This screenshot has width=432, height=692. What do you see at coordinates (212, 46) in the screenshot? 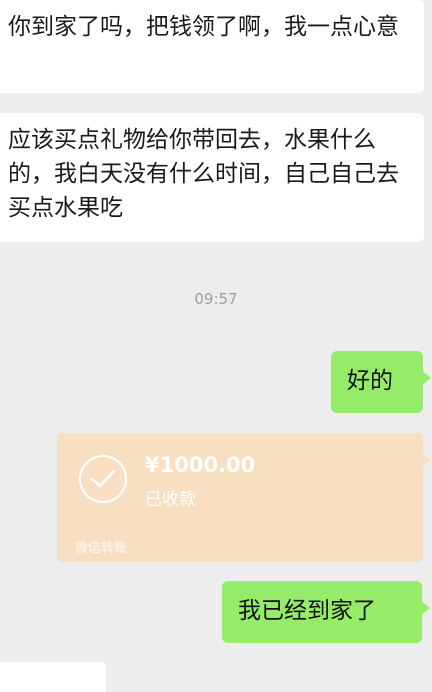
I see `incoming-message-bubble: 你到家了吗，把钱领了啊，我一点心意` at bounding box center [212, 46].